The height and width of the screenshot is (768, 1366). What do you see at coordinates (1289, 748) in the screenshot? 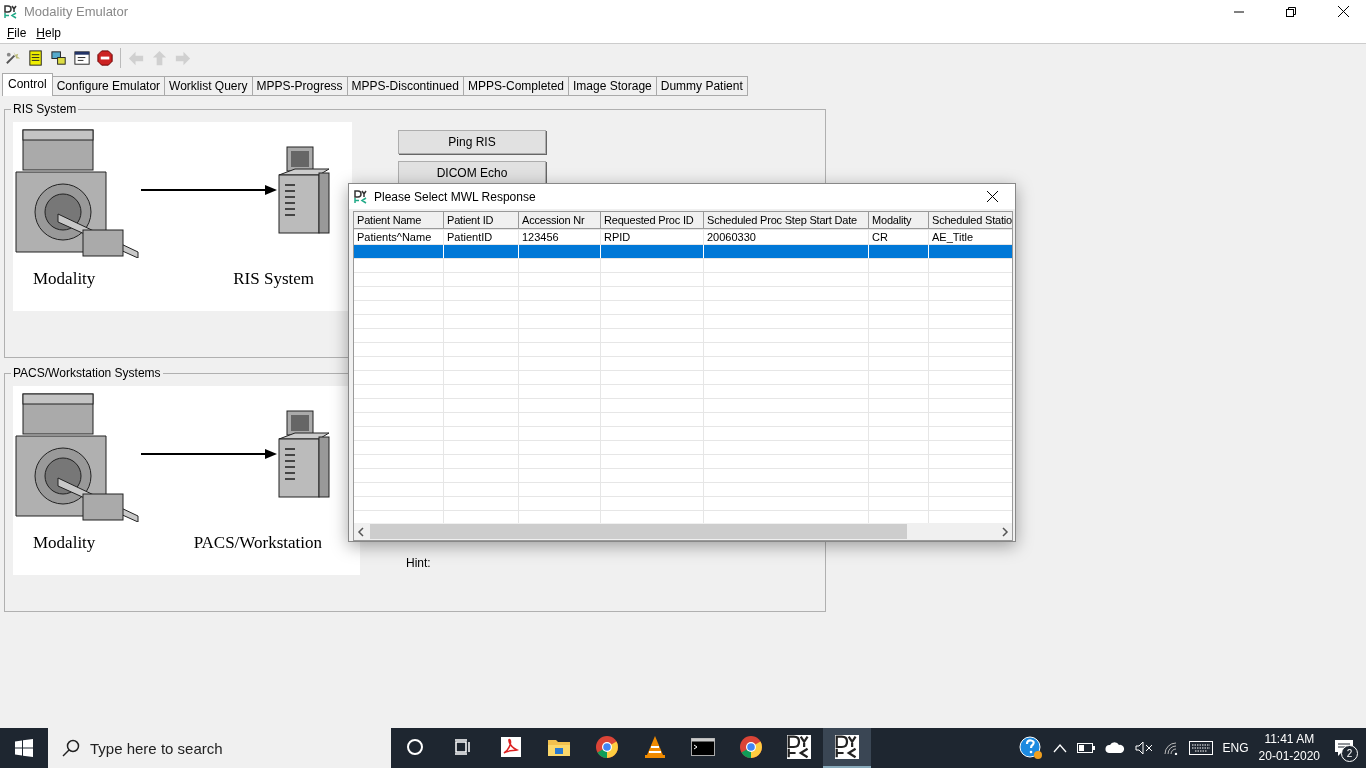
I see `clock: 11:41 AM 20-01-2020` at bounding box center [1289, 748].